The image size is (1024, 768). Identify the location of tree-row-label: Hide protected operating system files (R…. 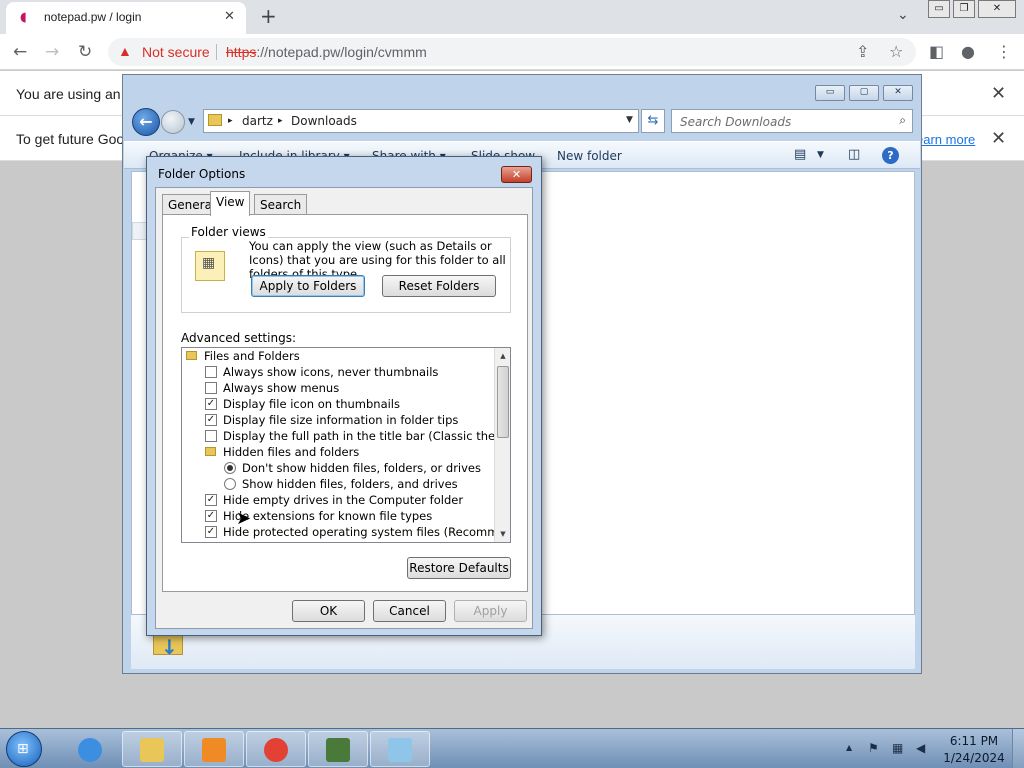
(367, 532).